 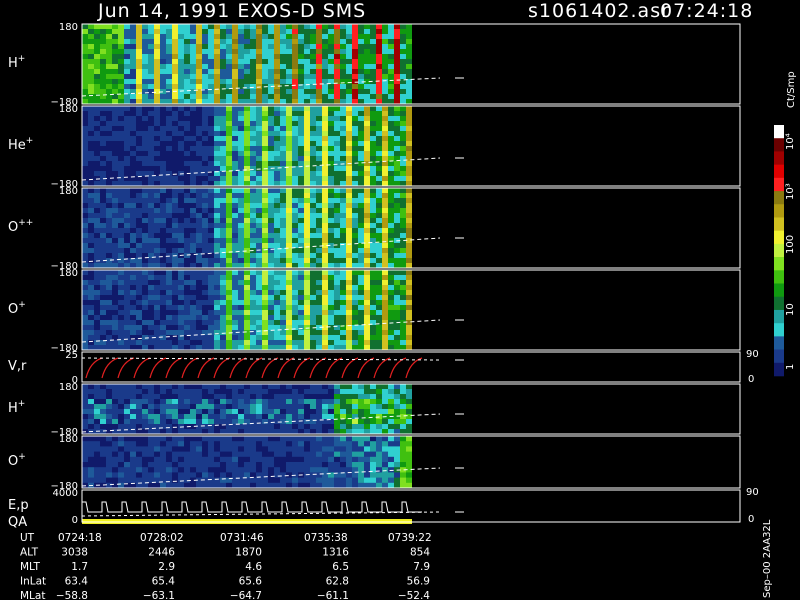 What do you see at coordinates (374, 311) in the screenshot?
I see `panel-4: O+180−180` at bounding box center [374, 311].